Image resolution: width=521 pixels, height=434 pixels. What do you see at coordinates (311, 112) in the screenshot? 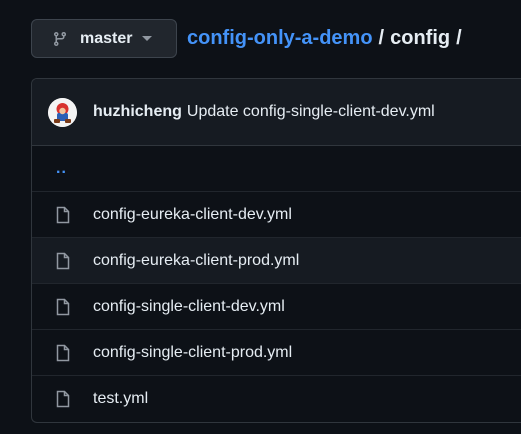
I see `commit-message: Update config-single-client-dev.yml` at bounding box center [311, 112].